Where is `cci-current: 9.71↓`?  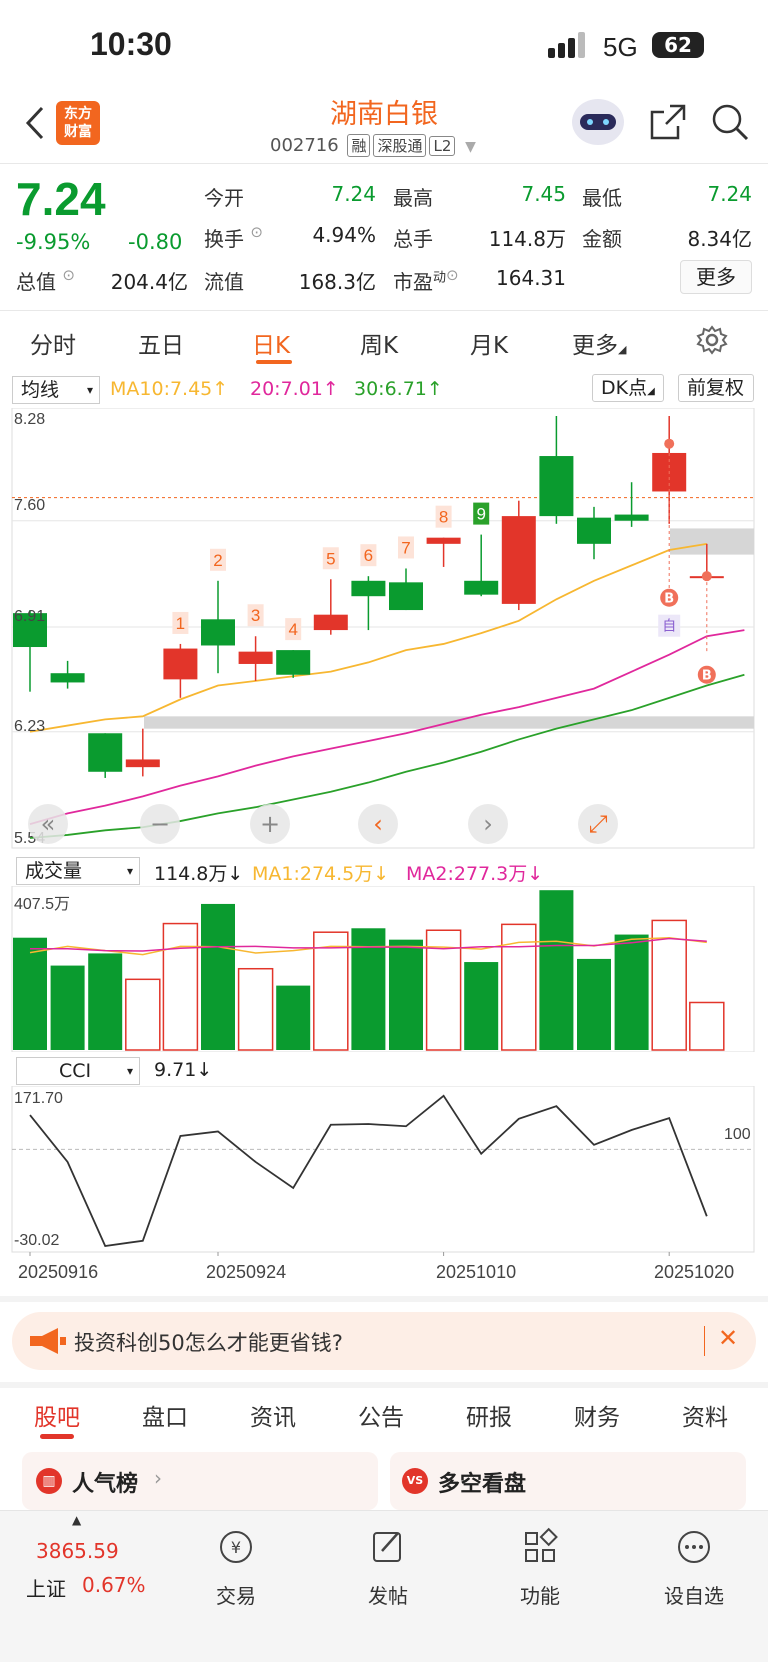 cci-current: 9.71↓ is located at coordinates (183, 1070).